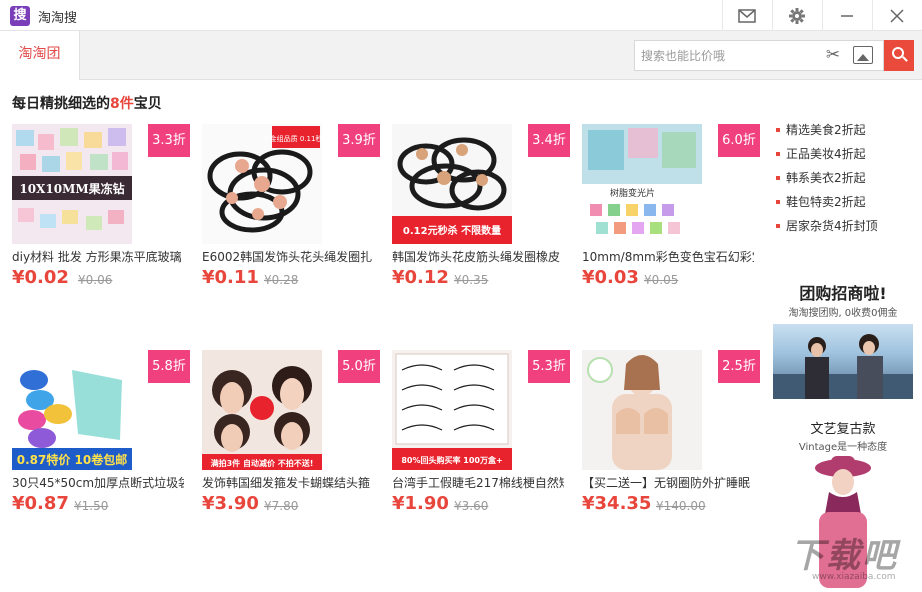  I want to click on product-image-jelly-gems: 10X10MM果冻钻, so click(72, 184).